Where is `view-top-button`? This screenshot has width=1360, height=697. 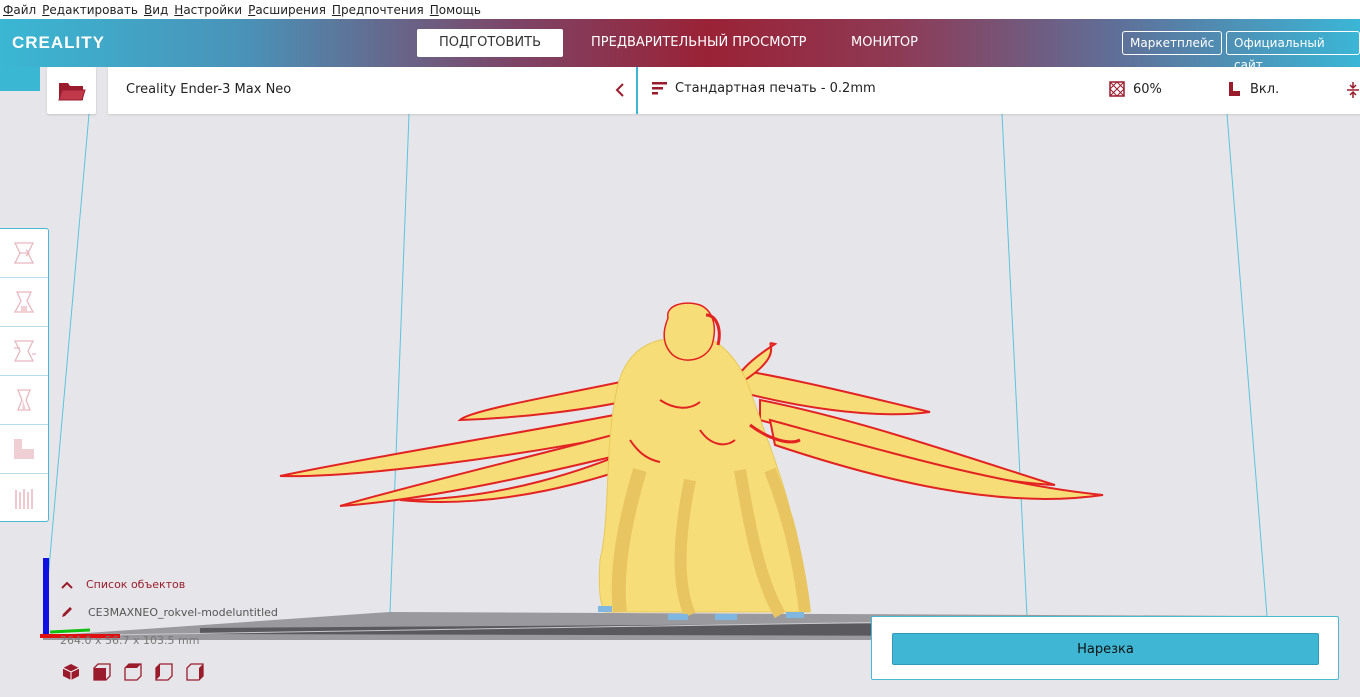
view-top-button is located at coordinates (133, 672).